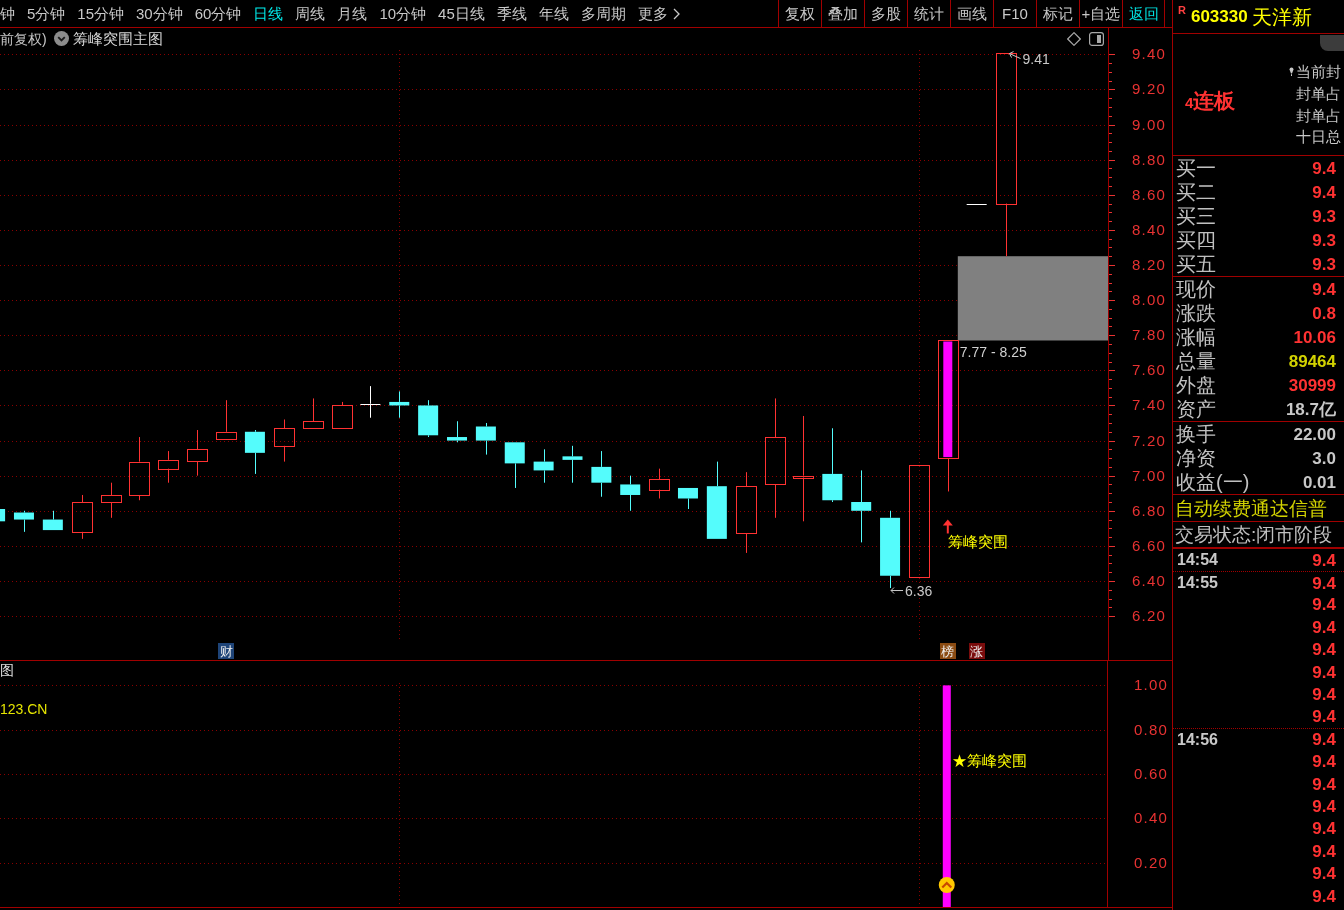  I want to click on axis-label: 0.20, so click(1151, 862).